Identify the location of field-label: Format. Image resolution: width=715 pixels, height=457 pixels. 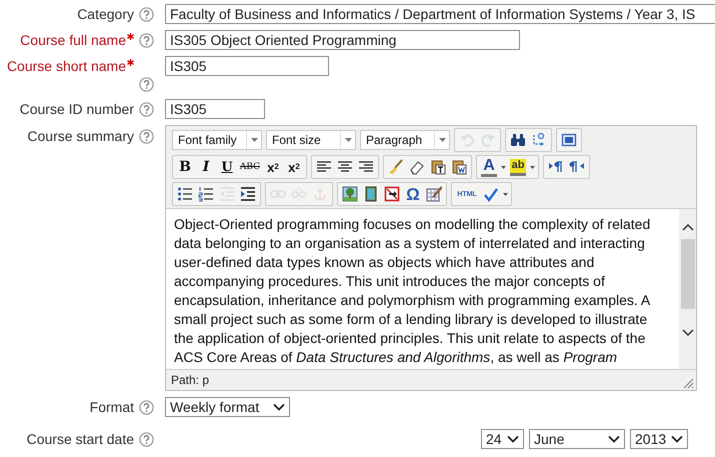
(112, 407).